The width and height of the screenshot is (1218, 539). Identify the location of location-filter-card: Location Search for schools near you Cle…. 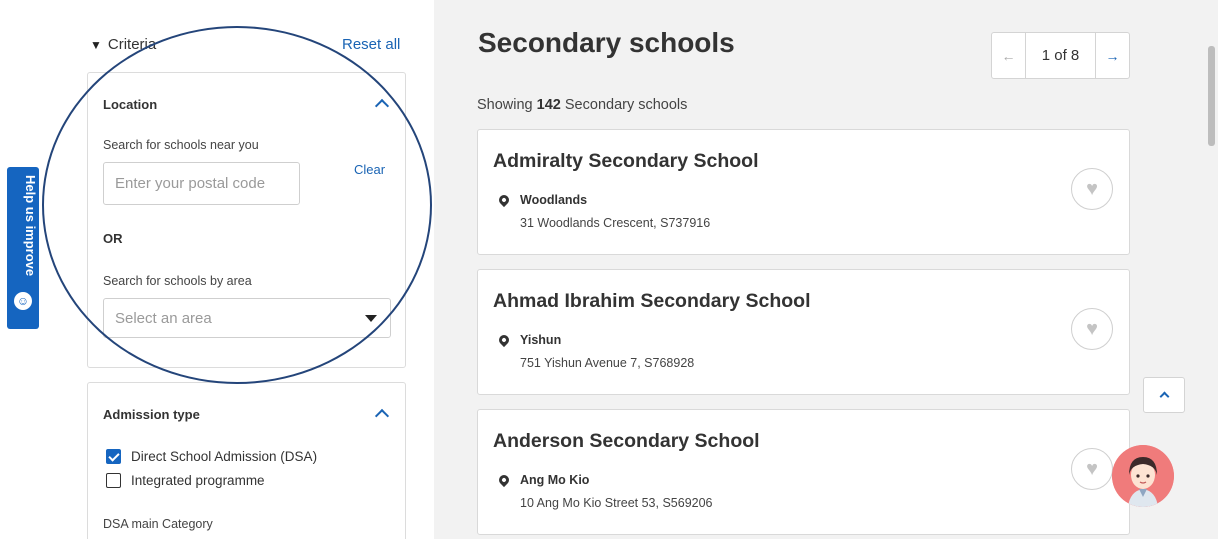
(246, 220).